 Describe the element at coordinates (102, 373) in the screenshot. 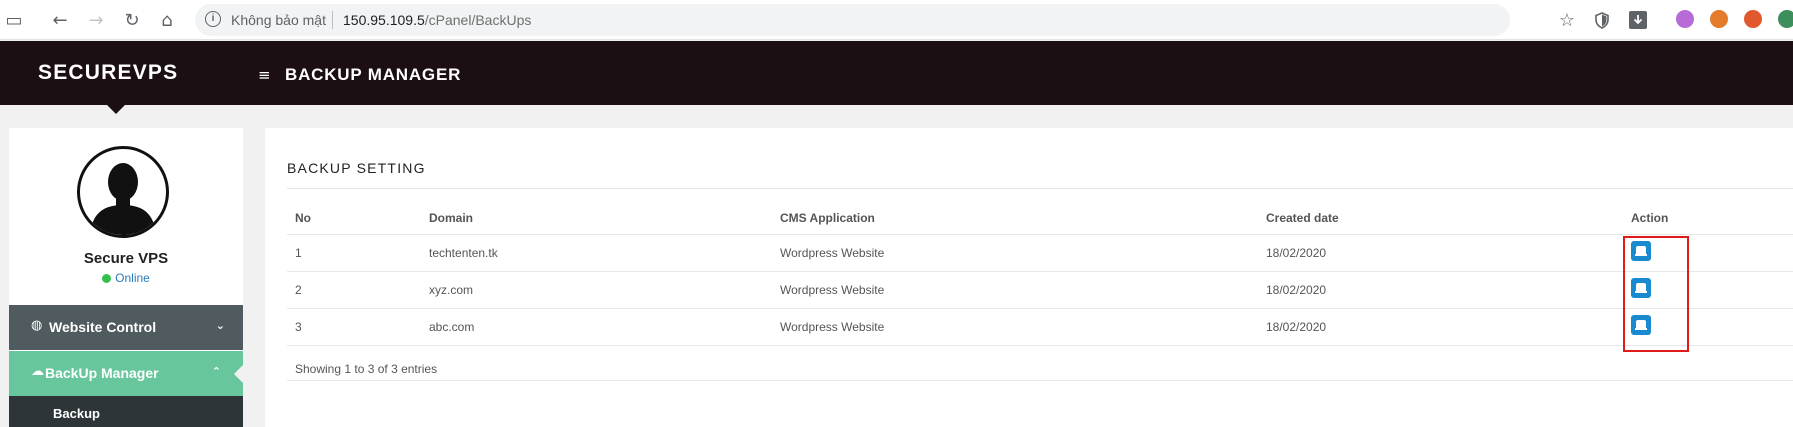

I see `sidebar-item-label: BackUp Manager` at that location.